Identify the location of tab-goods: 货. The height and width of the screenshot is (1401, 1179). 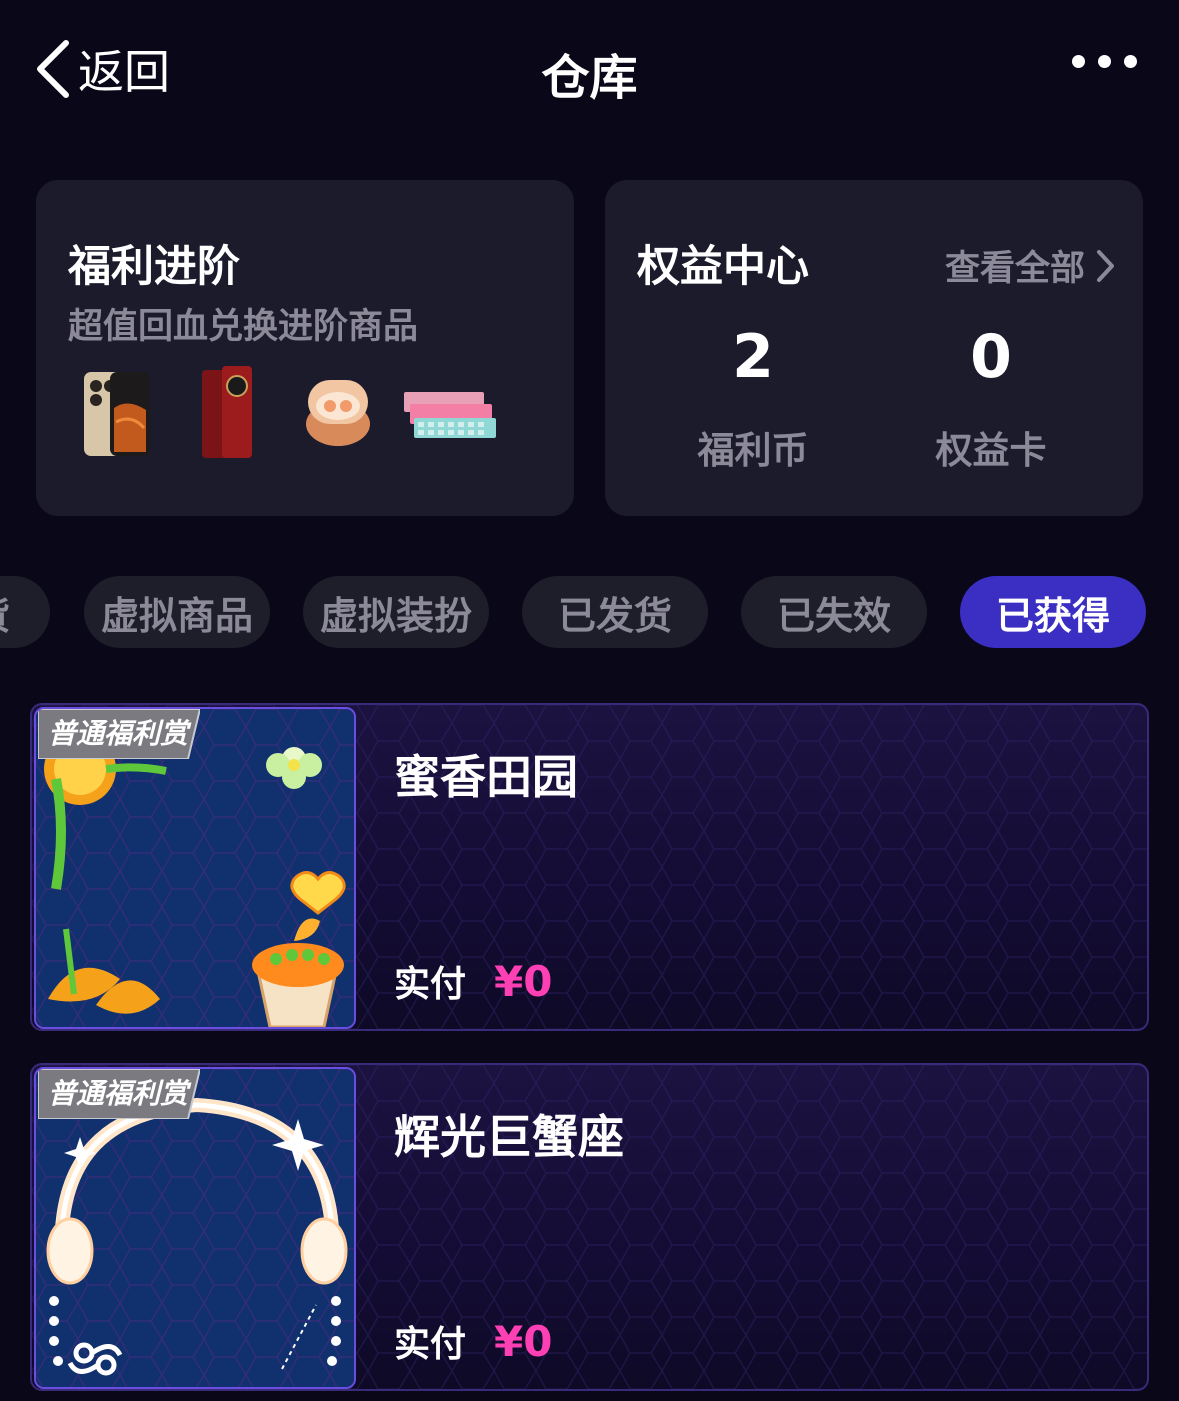
(25, 612).